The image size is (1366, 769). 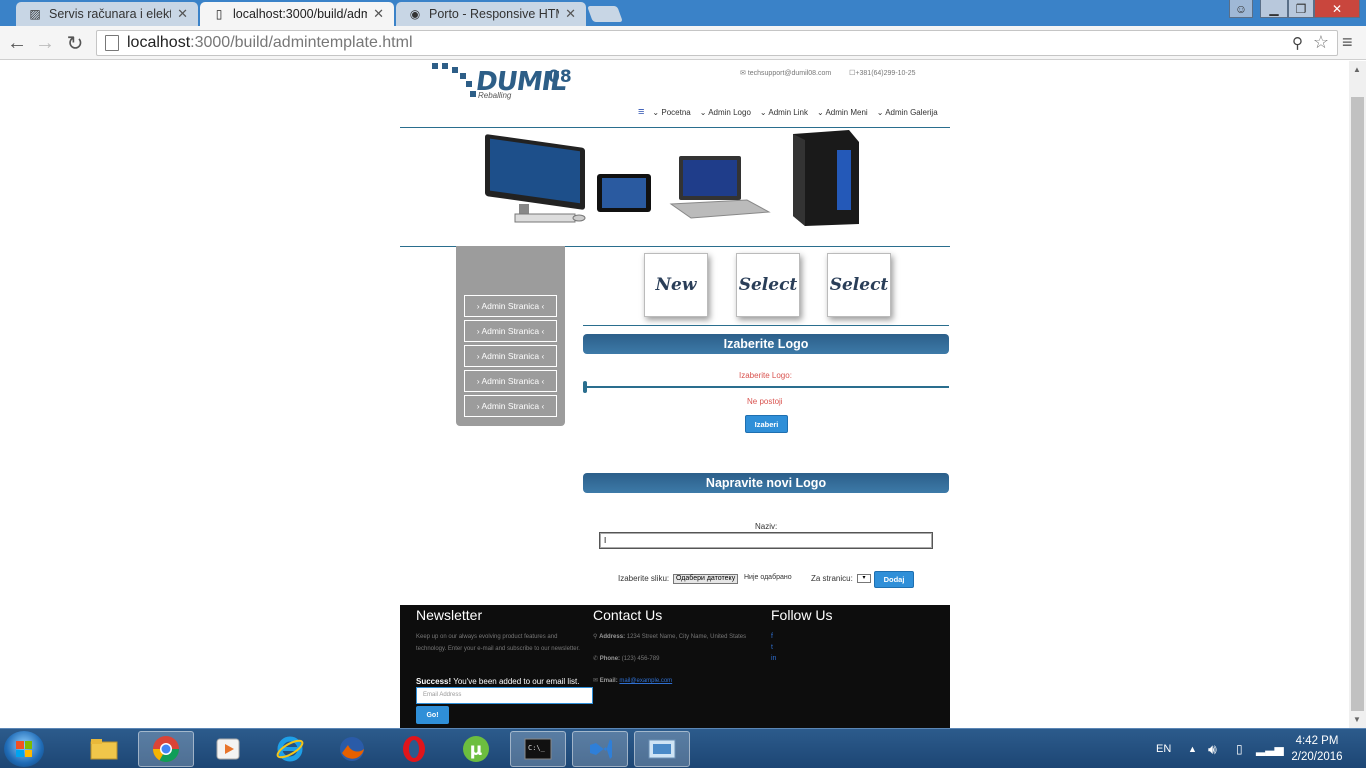 What do you see at coordinates (159, 42) in the screenshot?
I see `url-host: localhost` at bounding box center [159, 42].